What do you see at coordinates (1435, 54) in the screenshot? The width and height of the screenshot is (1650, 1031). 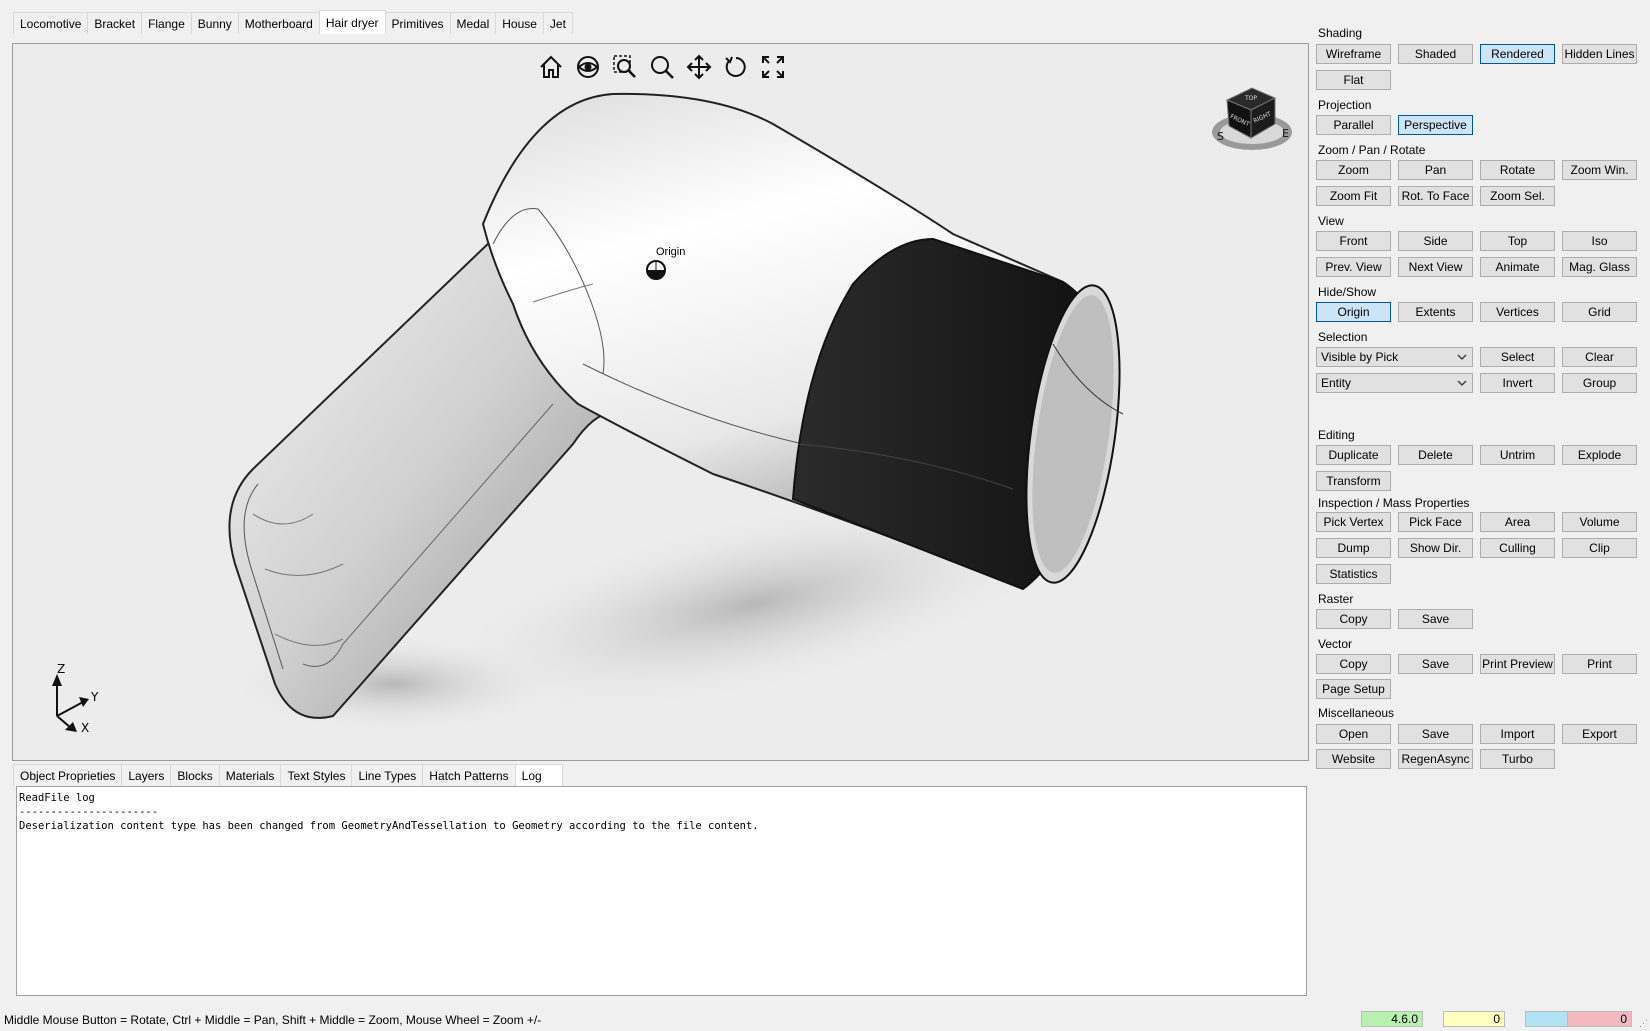 I see `shaded-button: Shaded` at bounding box center [1435, 54].